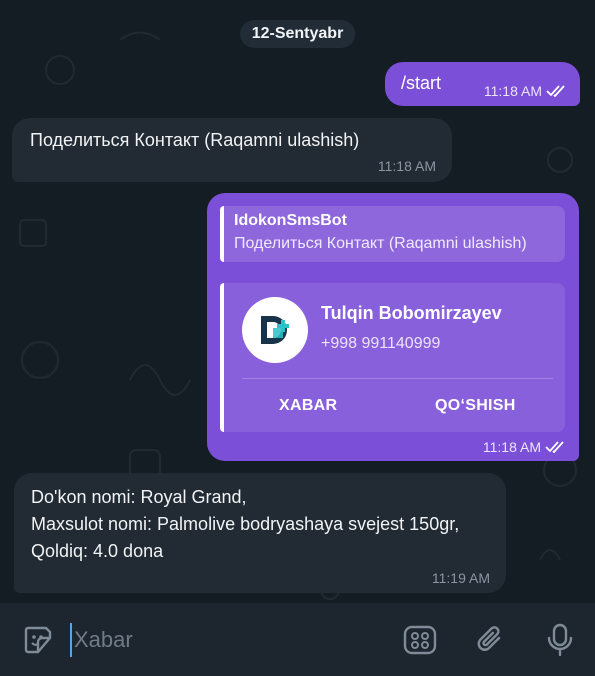  I want to click on message-time: 11:19 AM, so click(460, 578).